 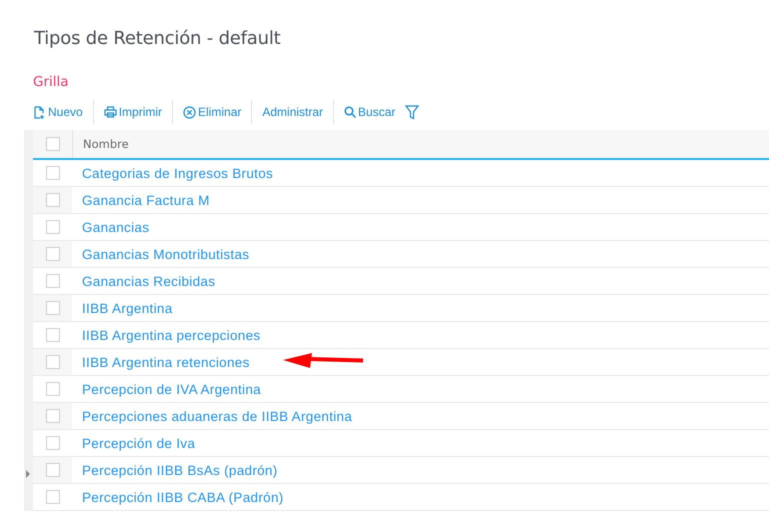 I want to click on row-link: Ganancia Factura M, so click(x=146, y=200).